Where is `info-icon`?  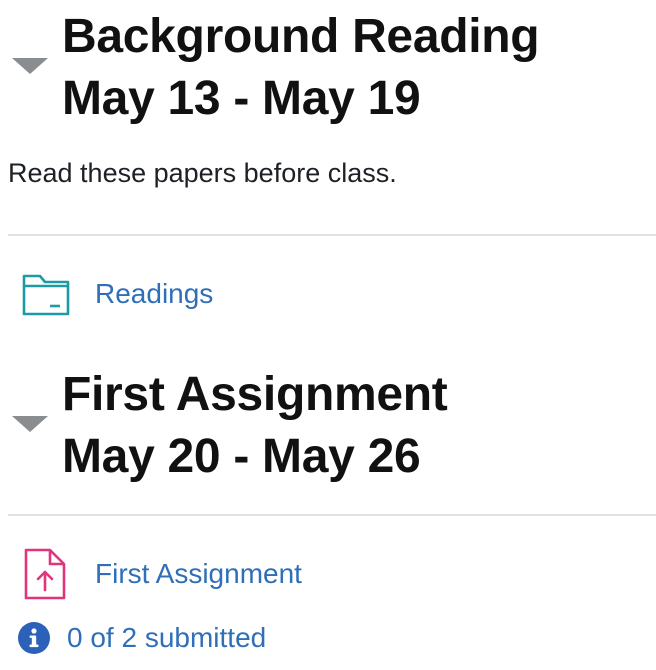
info-icon is located at coordinates (34, 638).